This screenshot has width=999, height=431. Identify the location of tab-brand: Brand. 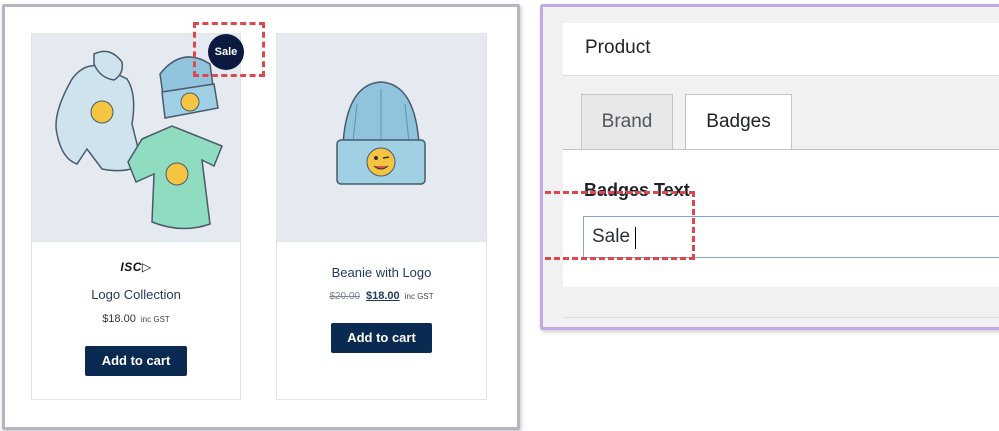
(627, 122).